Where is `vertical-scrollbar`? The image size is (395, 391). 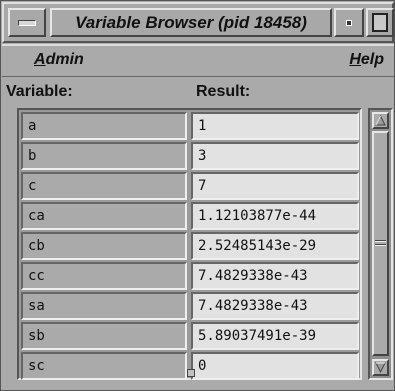
vertical-scrollbar is located at coordinates (380, 244).